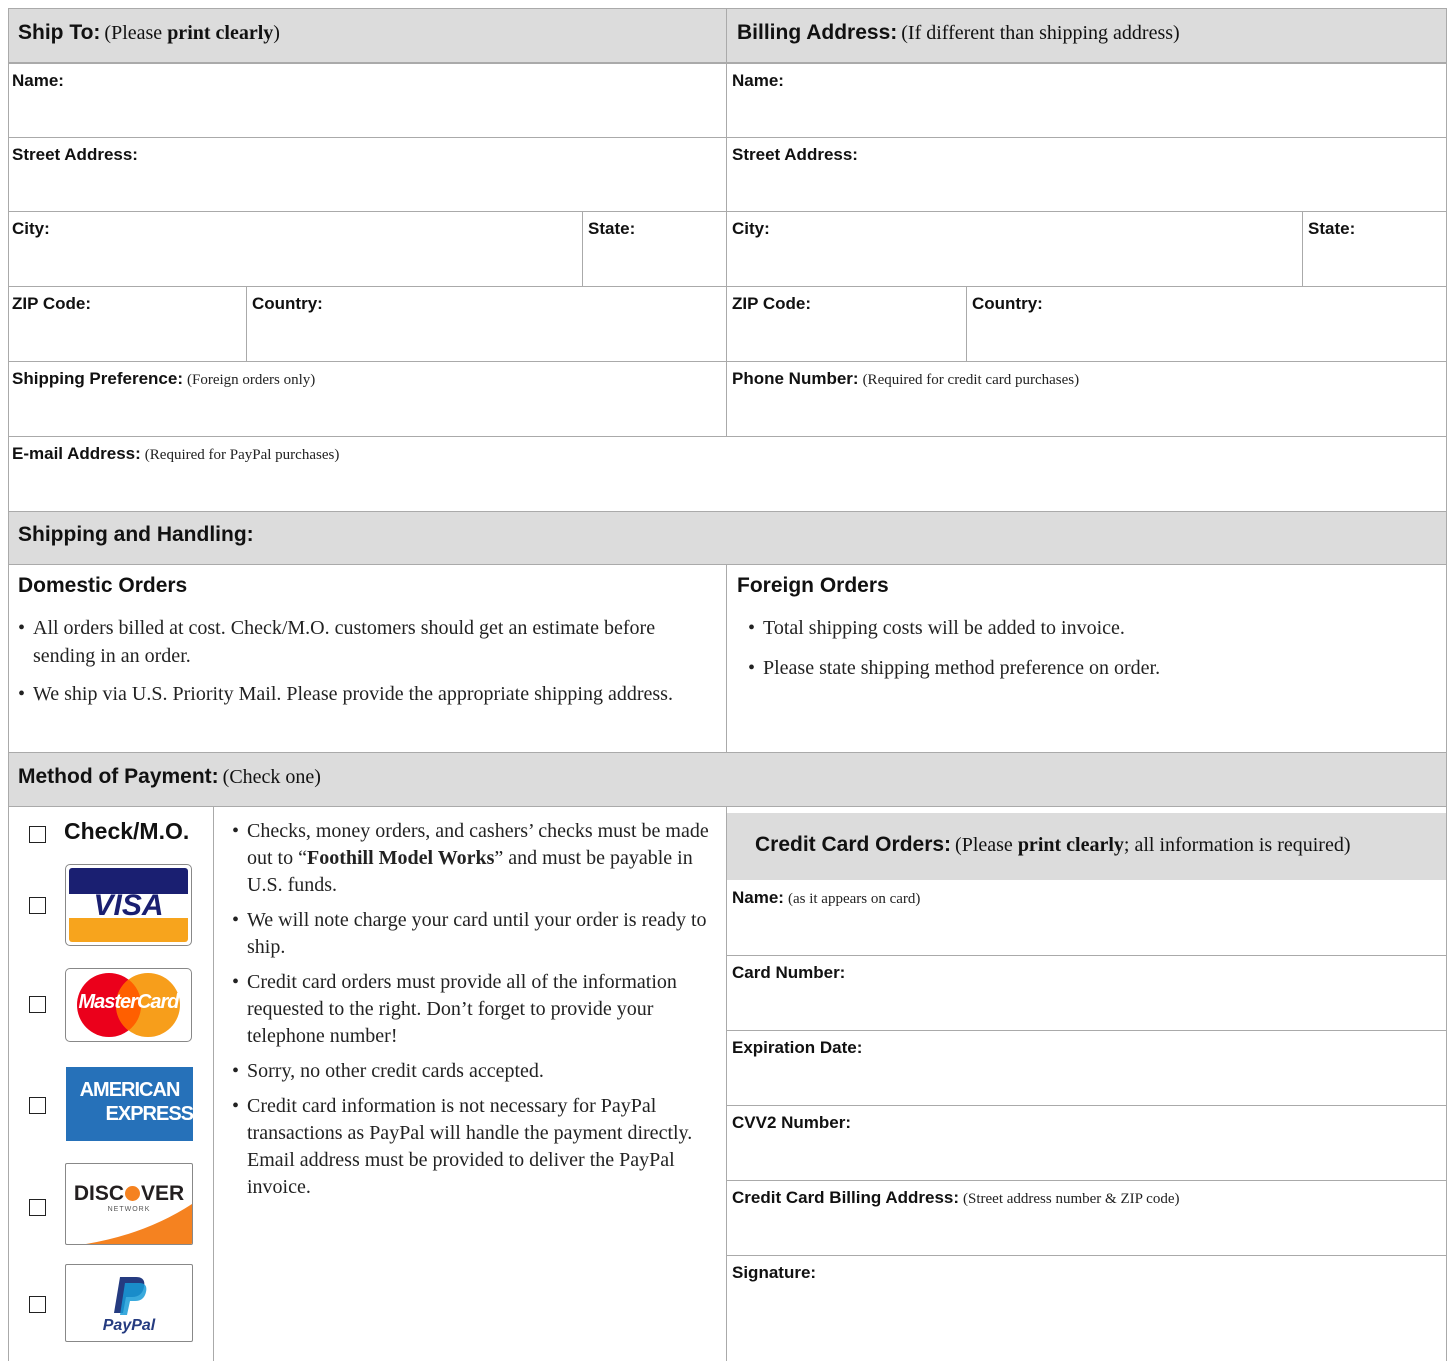  Describe the element at coordinates (242, 455) in the screenshot. I see `email-note: (Required for PayPal purchases)` at that location.